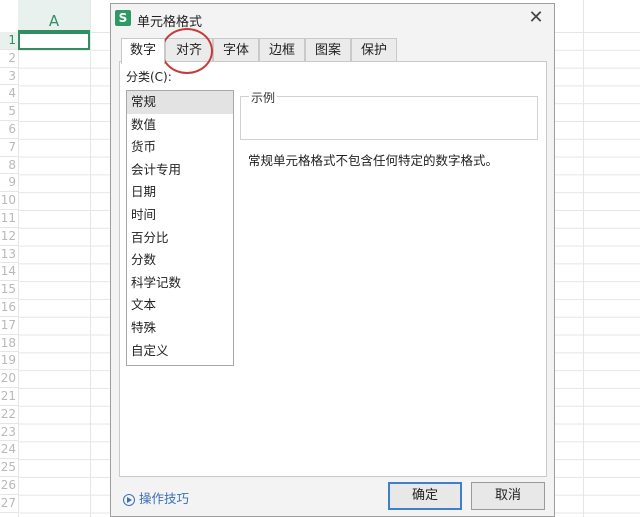 The image size is (640, 517). What do you see at coordinates (9, 486) in the screenshot?
I see `row-header: 26` at bounding box center [9, 486].